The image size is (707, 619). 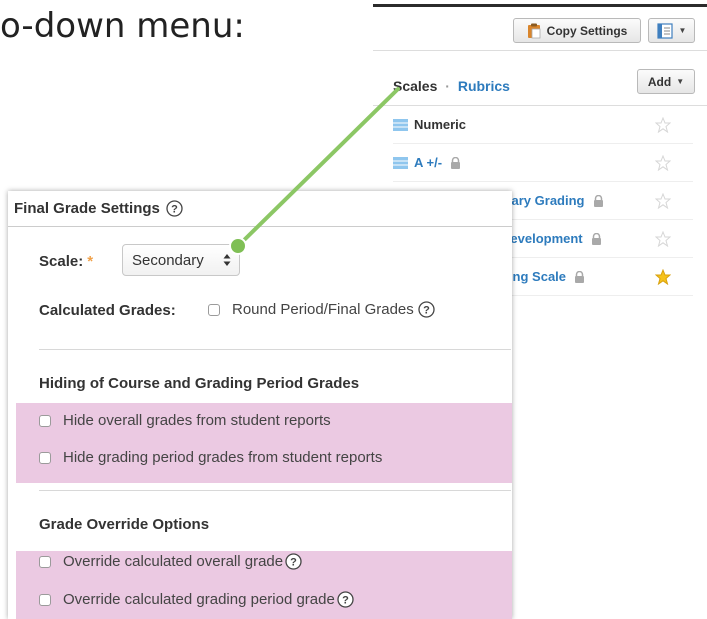 What do you see at coordinates (214, 309) in the screenshot?
I see `round-grades-checkbox` at bounding box center [214, 309].